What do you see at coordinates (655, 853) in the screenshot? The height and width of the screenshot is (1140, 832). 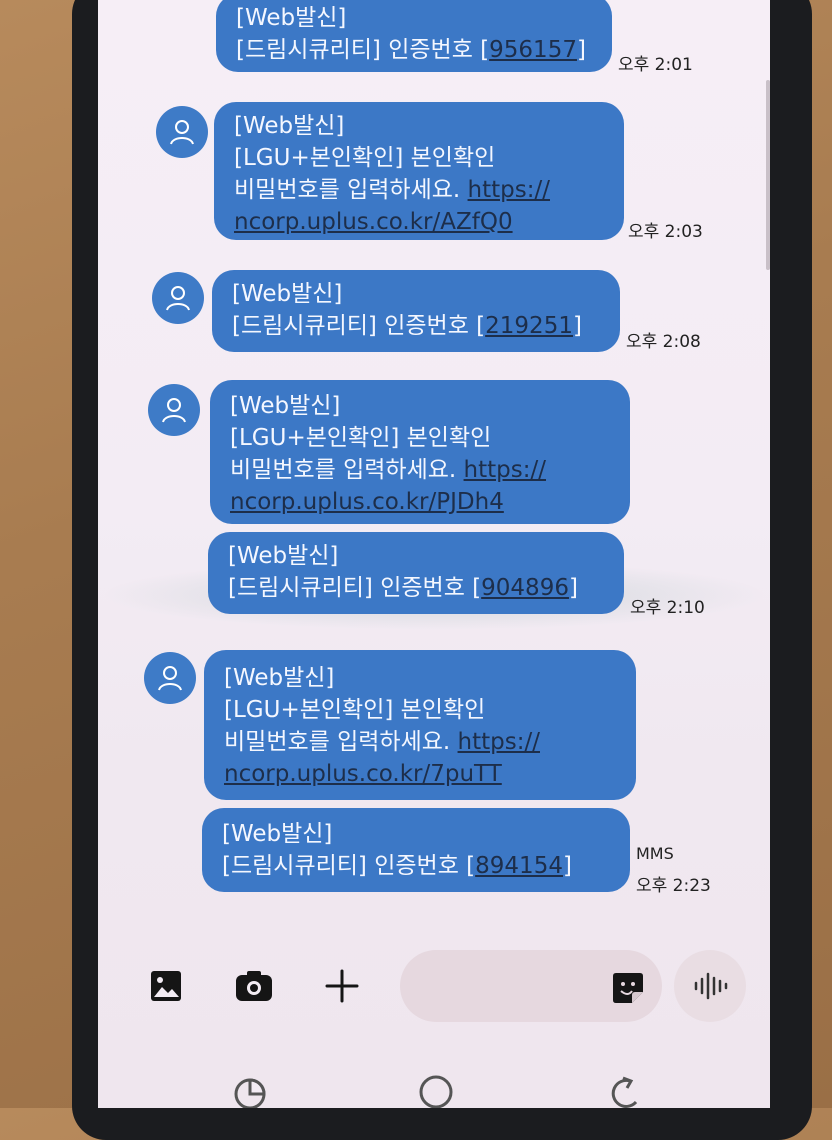 I see `message-type-label: MMS` at bounding box center [655, 853].